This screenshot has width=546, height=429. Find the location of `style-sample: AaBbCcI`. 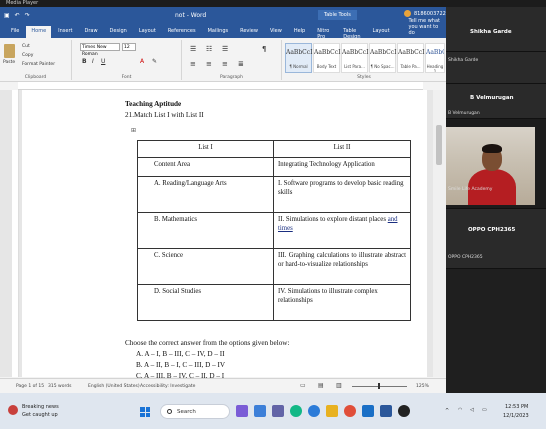

style-sample: AaBbCcI is located at coordinates (355, 52).